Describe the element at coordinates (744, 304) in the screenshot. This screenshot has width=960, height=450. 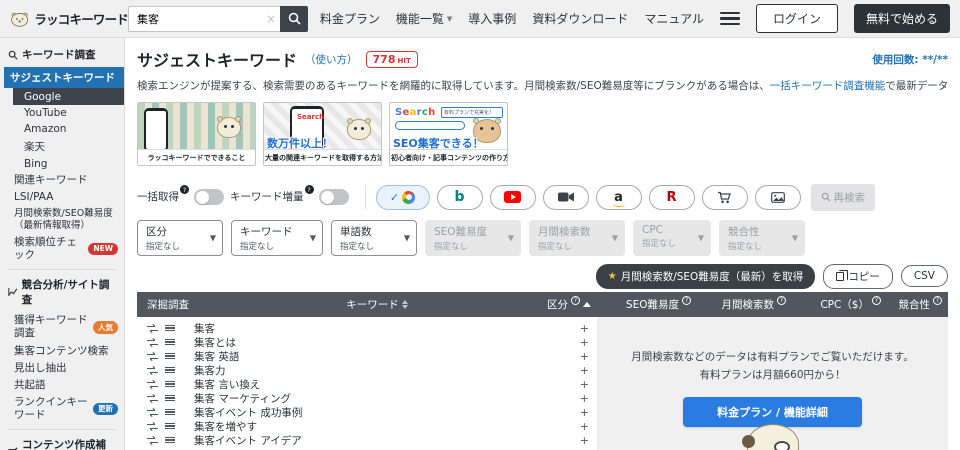
I see `column-monthly-volume: 月間検索数 ?` at that location.